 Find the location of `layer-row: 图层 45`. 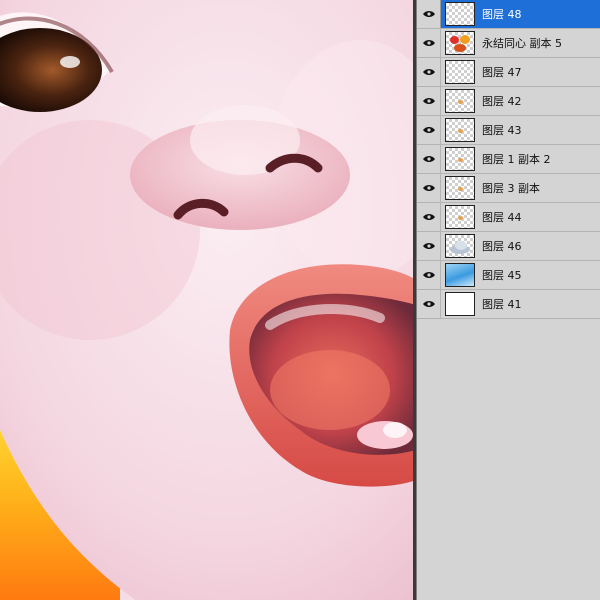

layer-row: 图层 45 is located at coordinates (508, 275).